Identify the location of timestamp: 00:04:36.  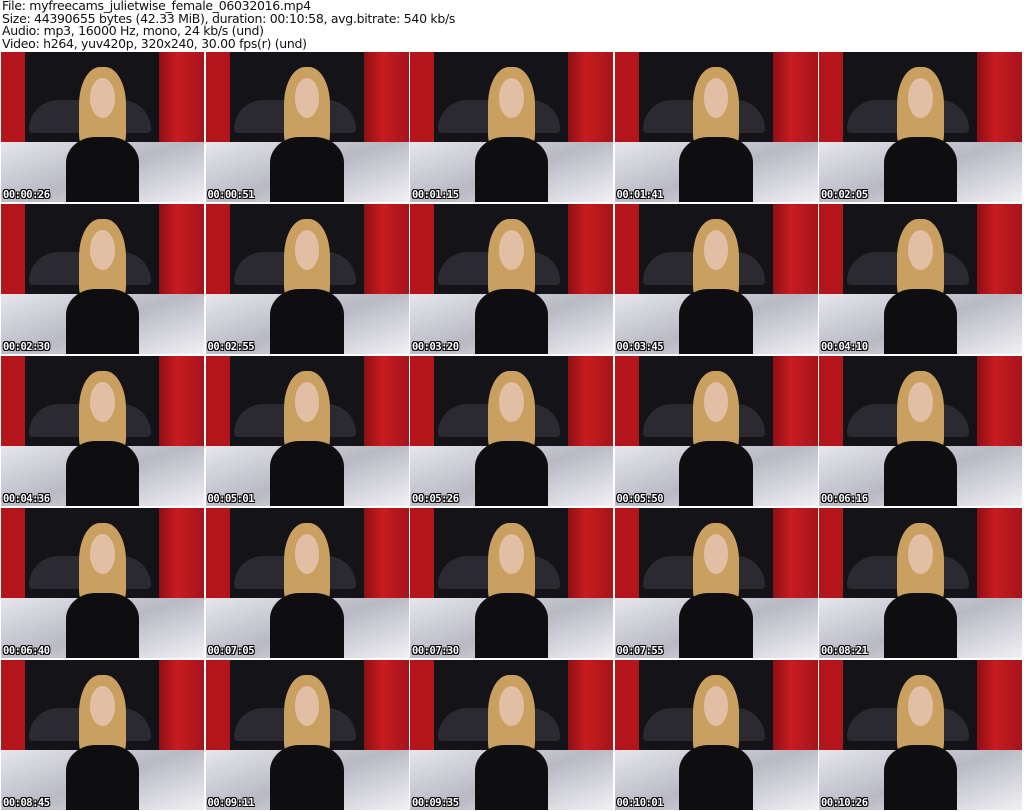
(26, 499).